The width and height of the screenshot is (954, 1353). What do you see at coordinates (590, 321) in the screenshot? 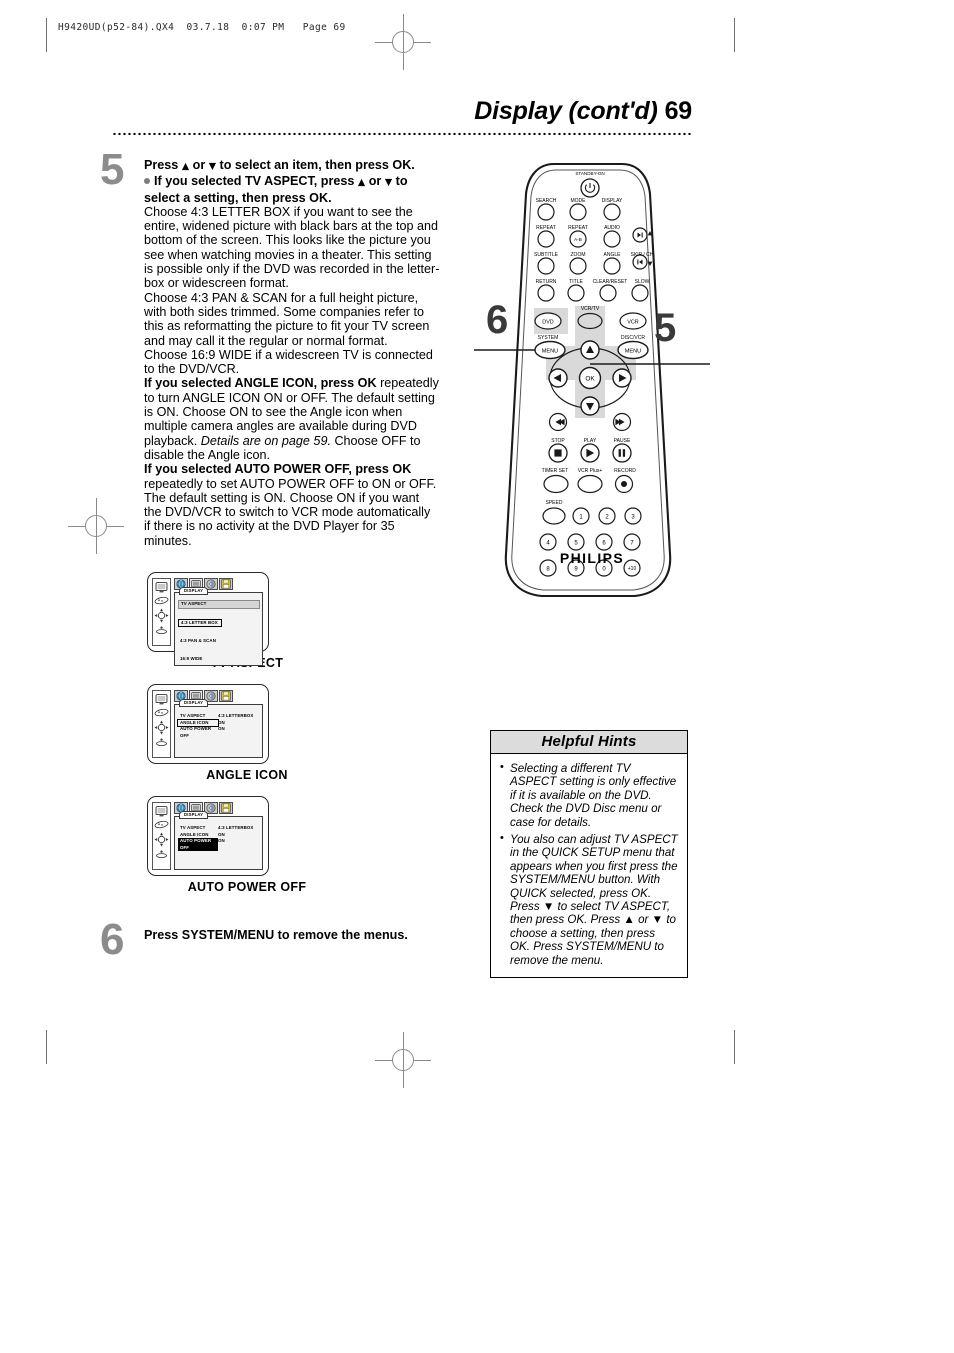
I see `button-vcr-tv` at bounding box center [590, 321].